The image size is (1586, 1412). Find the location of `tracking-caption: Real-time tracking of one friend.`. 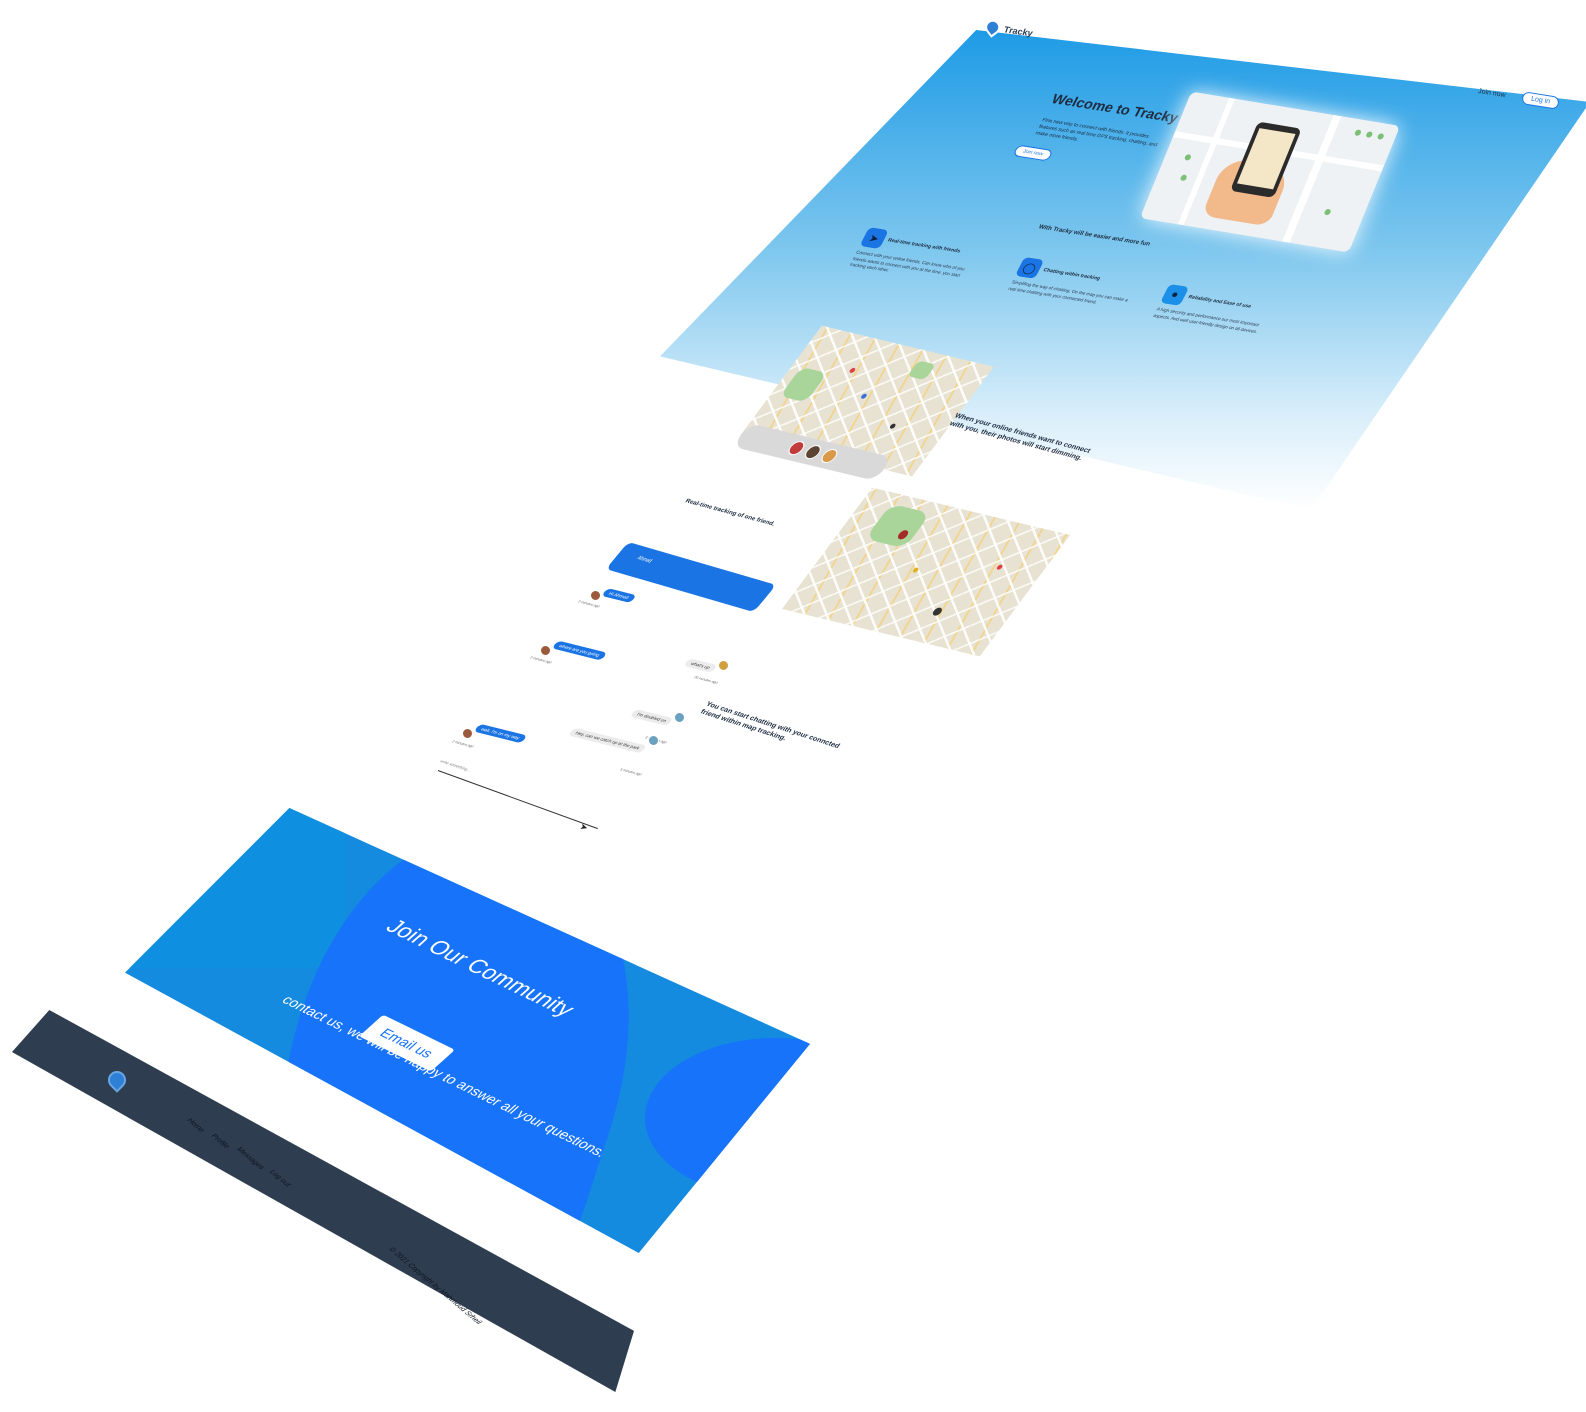

tracking-caption: Real-time tracking of one friend. is located at coordinates (729, 513).